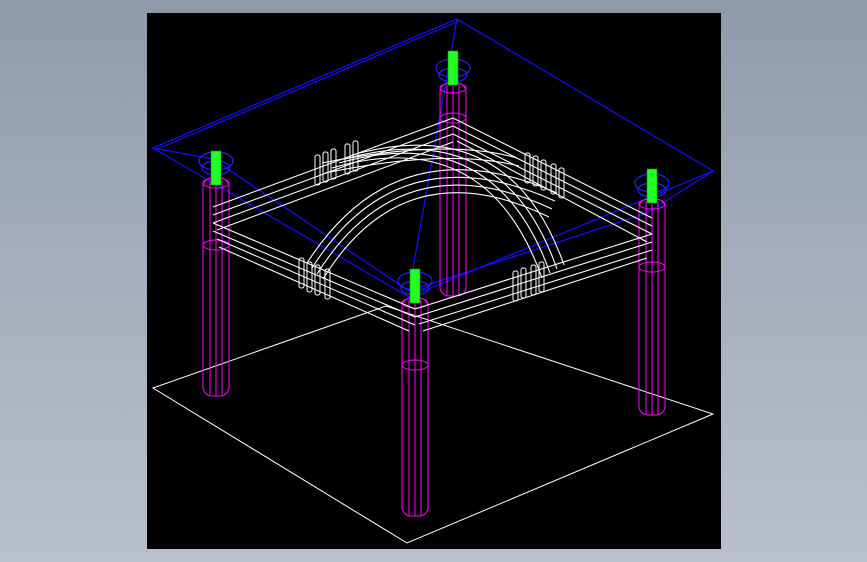 The height and width of the screenshot is (562, 867). What do you see at coordinates (453, 189) in the screenshot?
I see `leg-back` at bounding box center [453, 189].